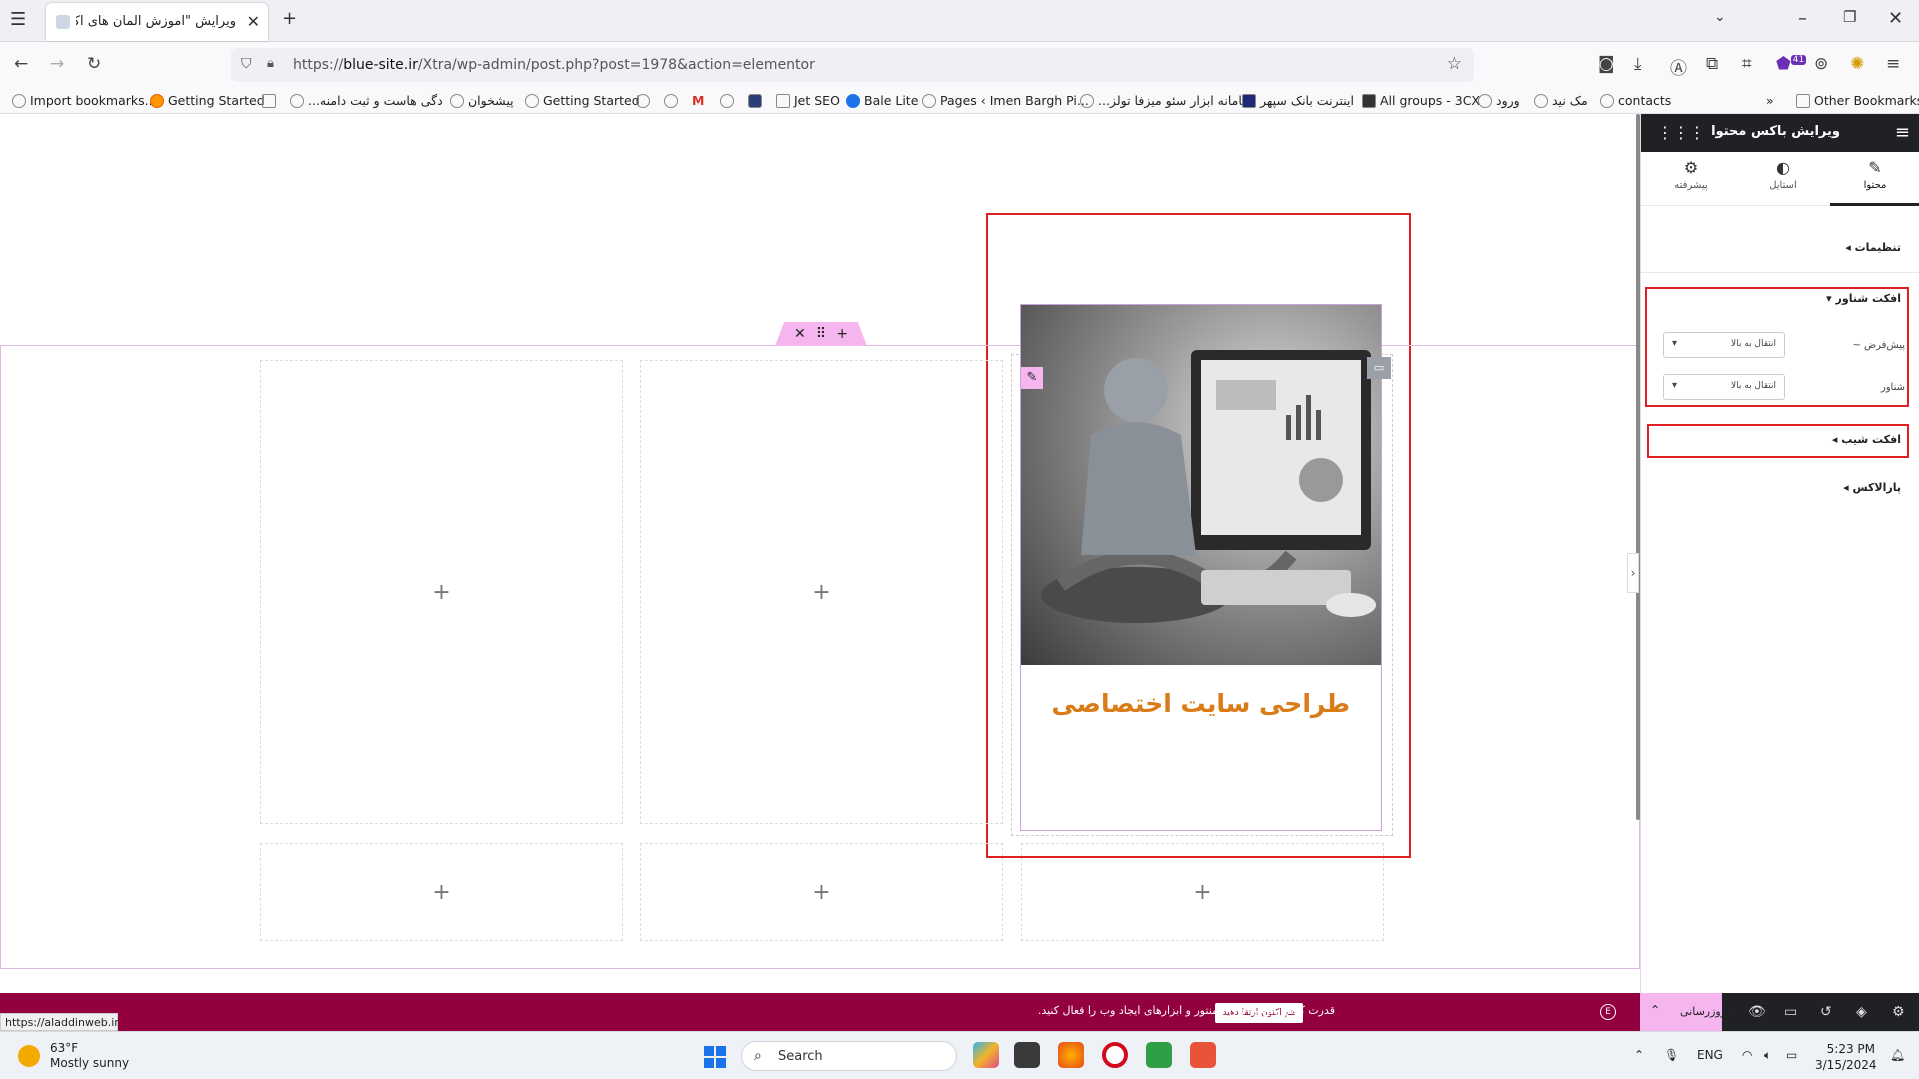 The image size is (1919, 1079). Describe the element at coordinates (1201, 485) in the screenshot. I see `content-box-image` at that location.